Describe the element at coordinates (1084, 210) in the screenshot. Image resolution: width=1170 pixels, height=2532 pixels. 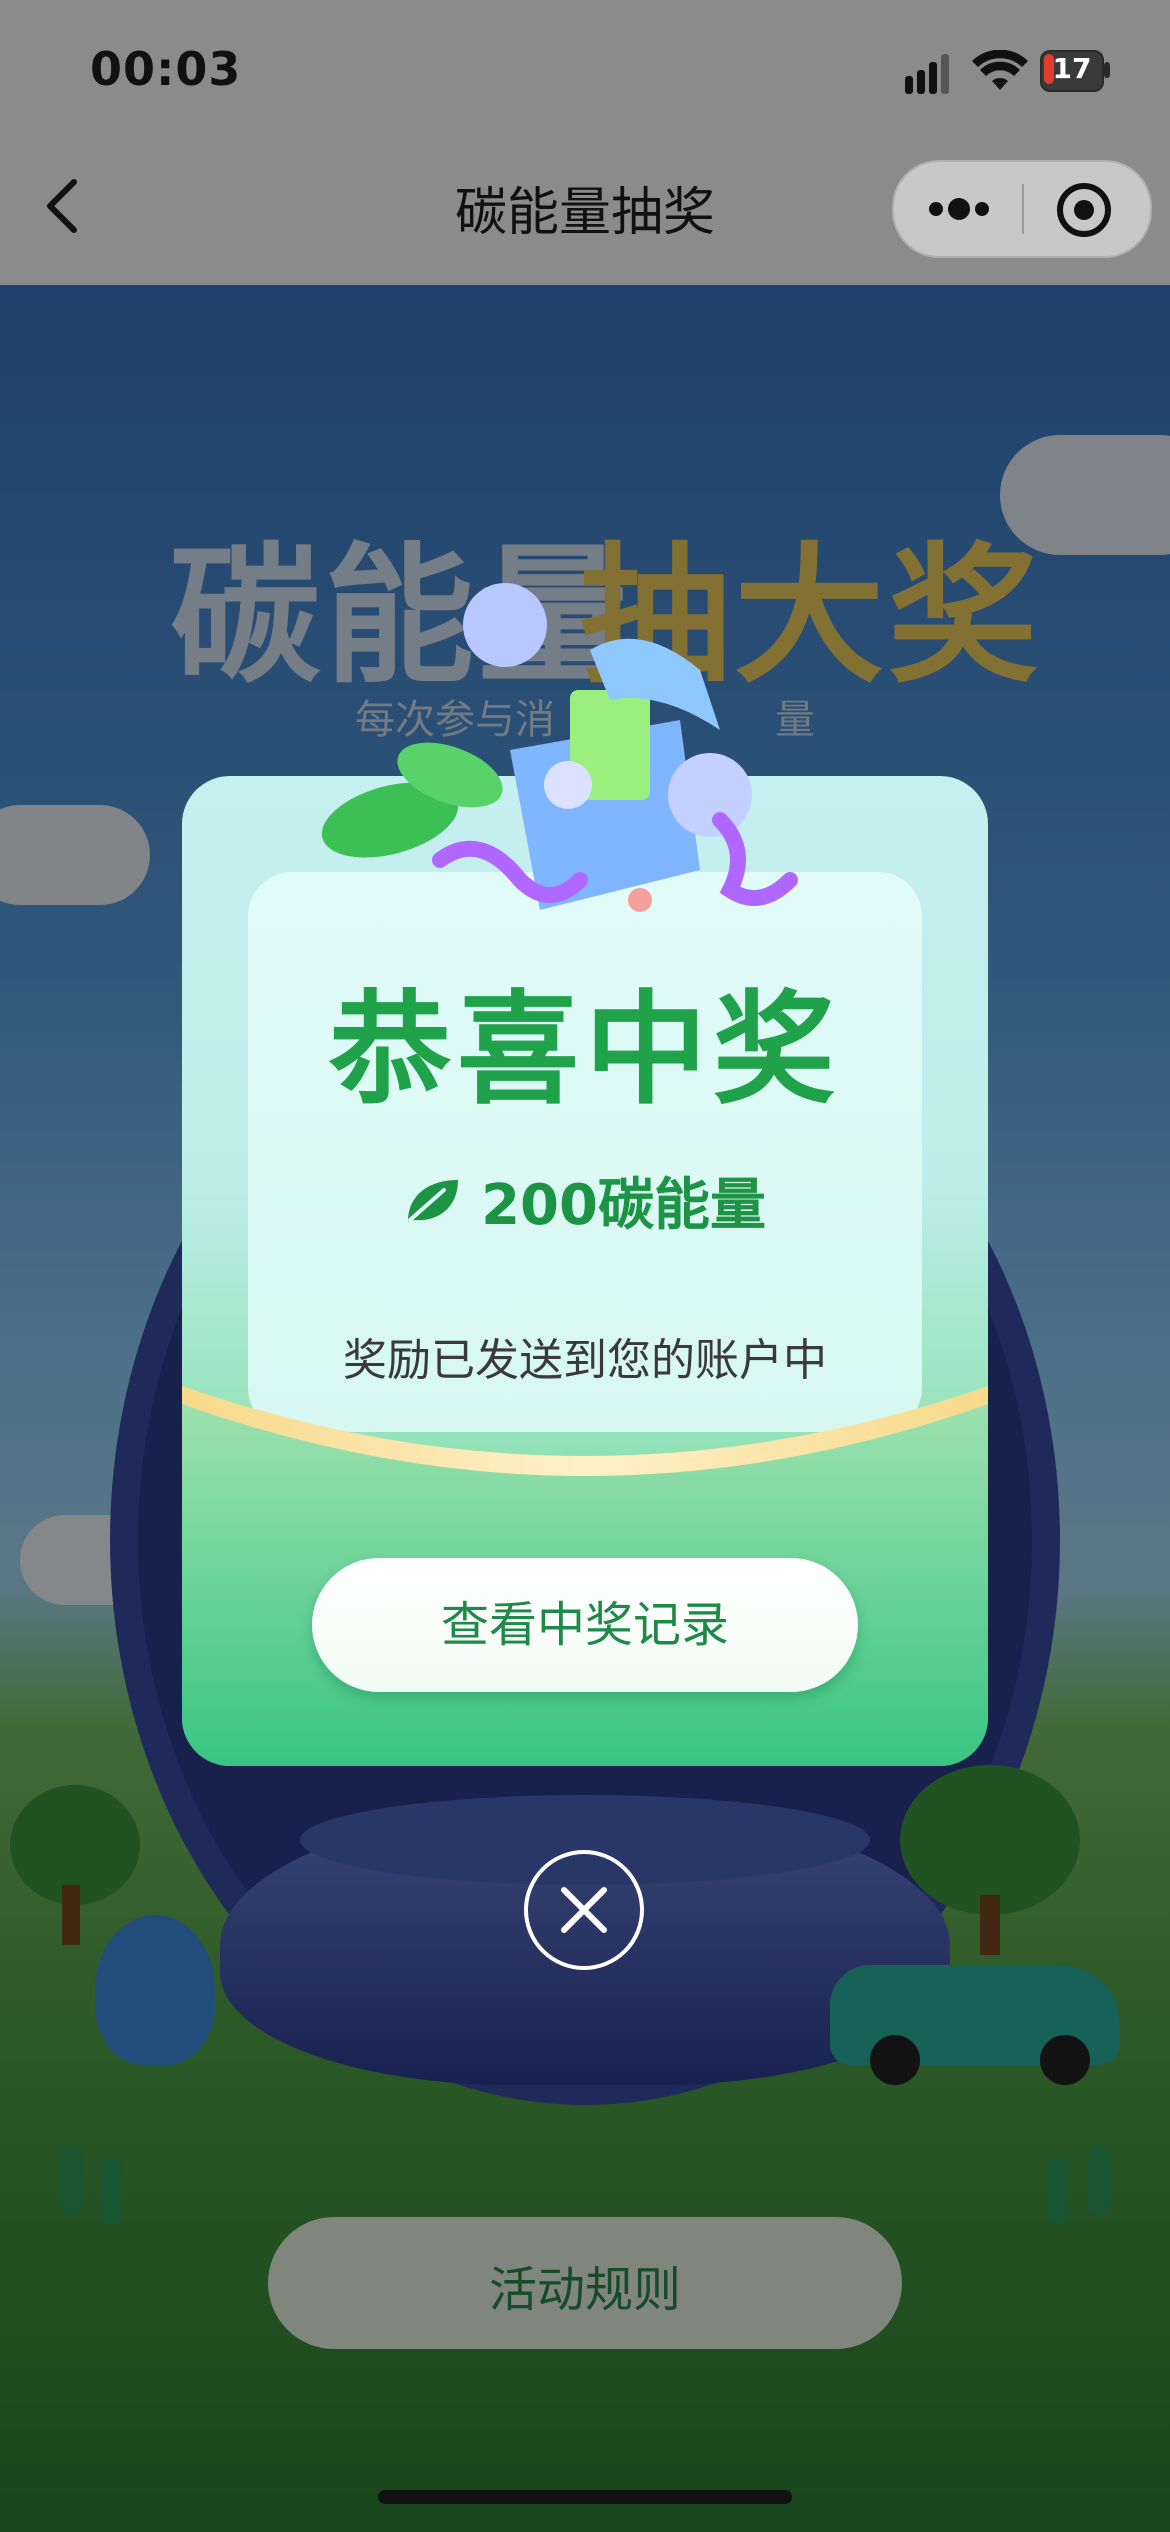
I see `target-icon` at that location.